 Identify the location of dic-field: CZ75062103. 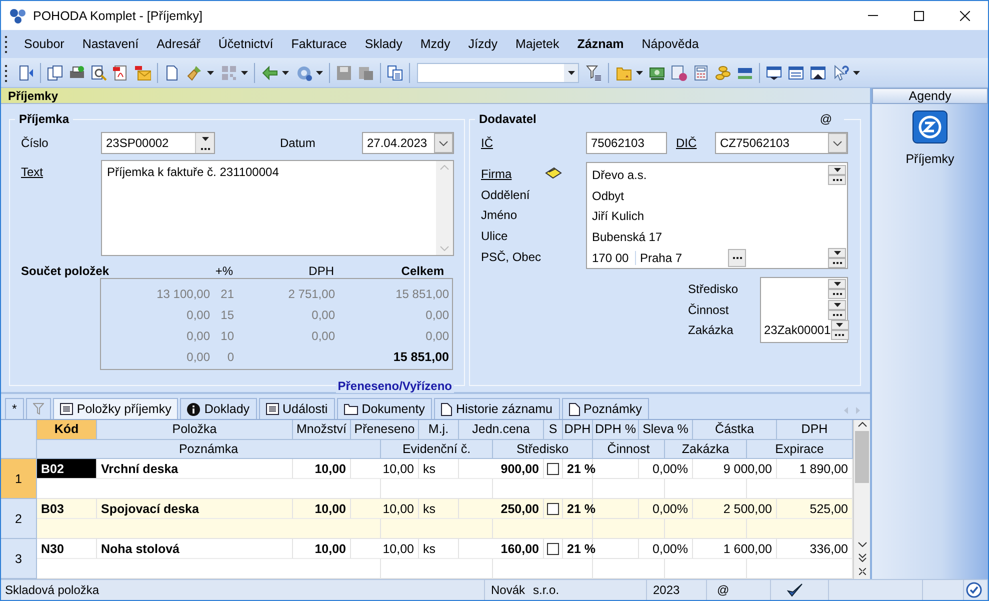
(781, 143).